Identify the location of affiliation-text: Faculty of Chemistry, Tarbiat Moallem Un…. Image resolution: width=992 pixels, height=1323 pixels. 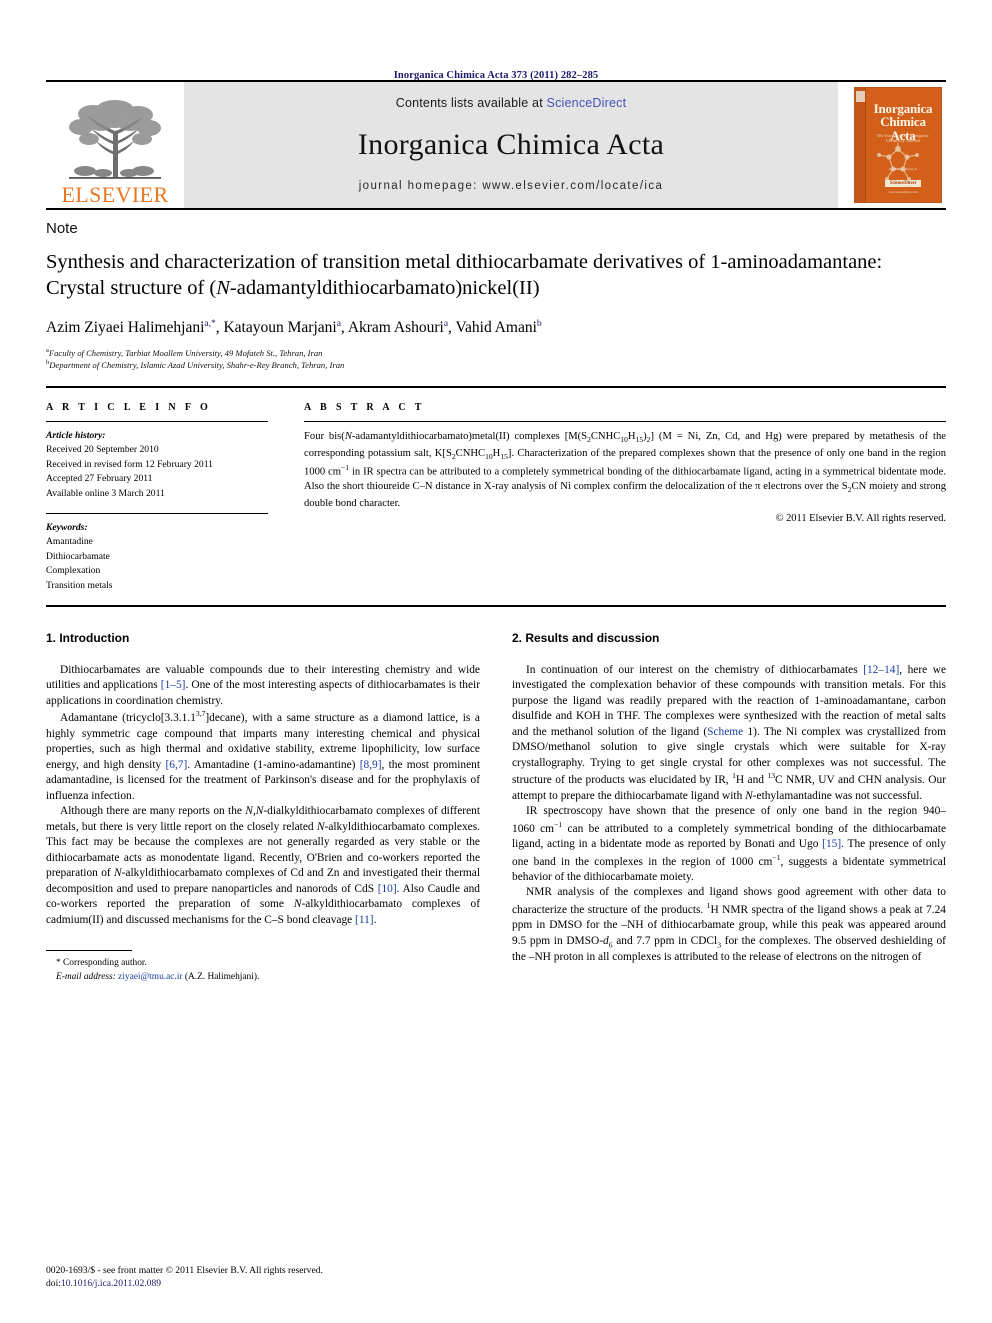
(185, 352).